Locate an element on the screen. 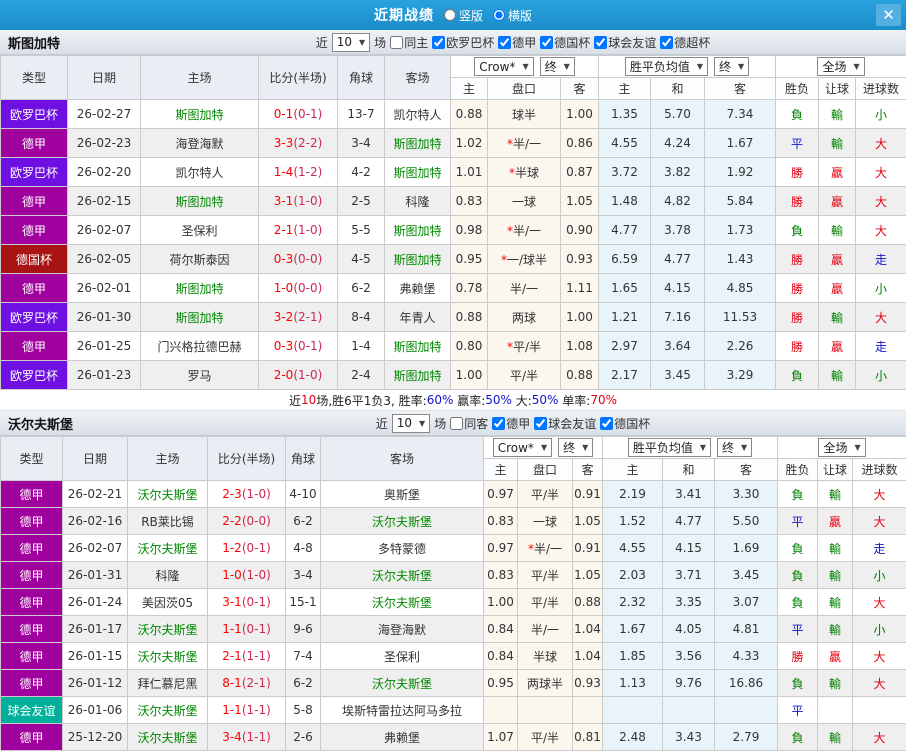 The height and width of the screenshot is (753, 906). home-team: 斯图加特 is located at coordinates (199, 317).